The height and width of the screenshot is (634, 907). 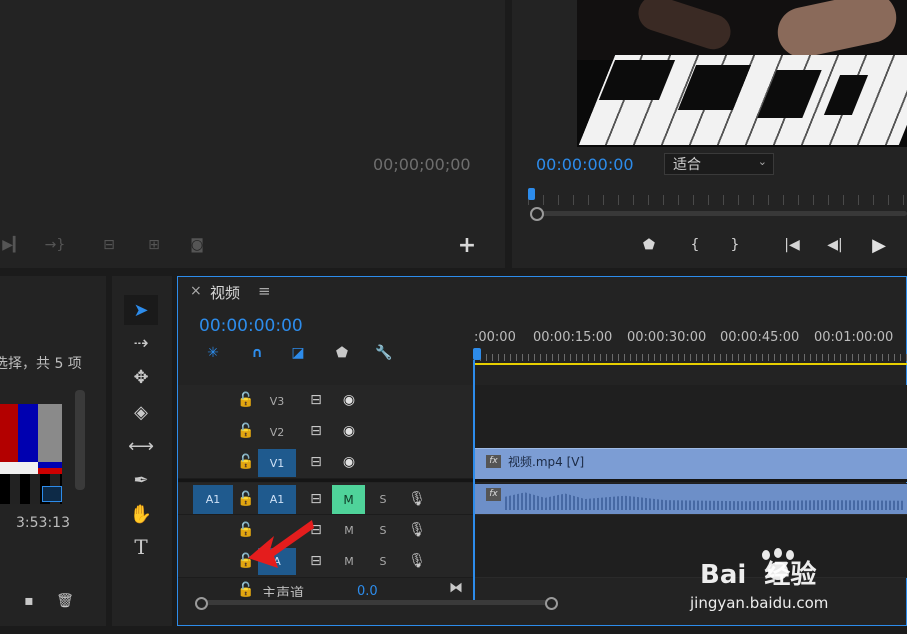 I want to click on lane-v2, so click(x=690, y=432).